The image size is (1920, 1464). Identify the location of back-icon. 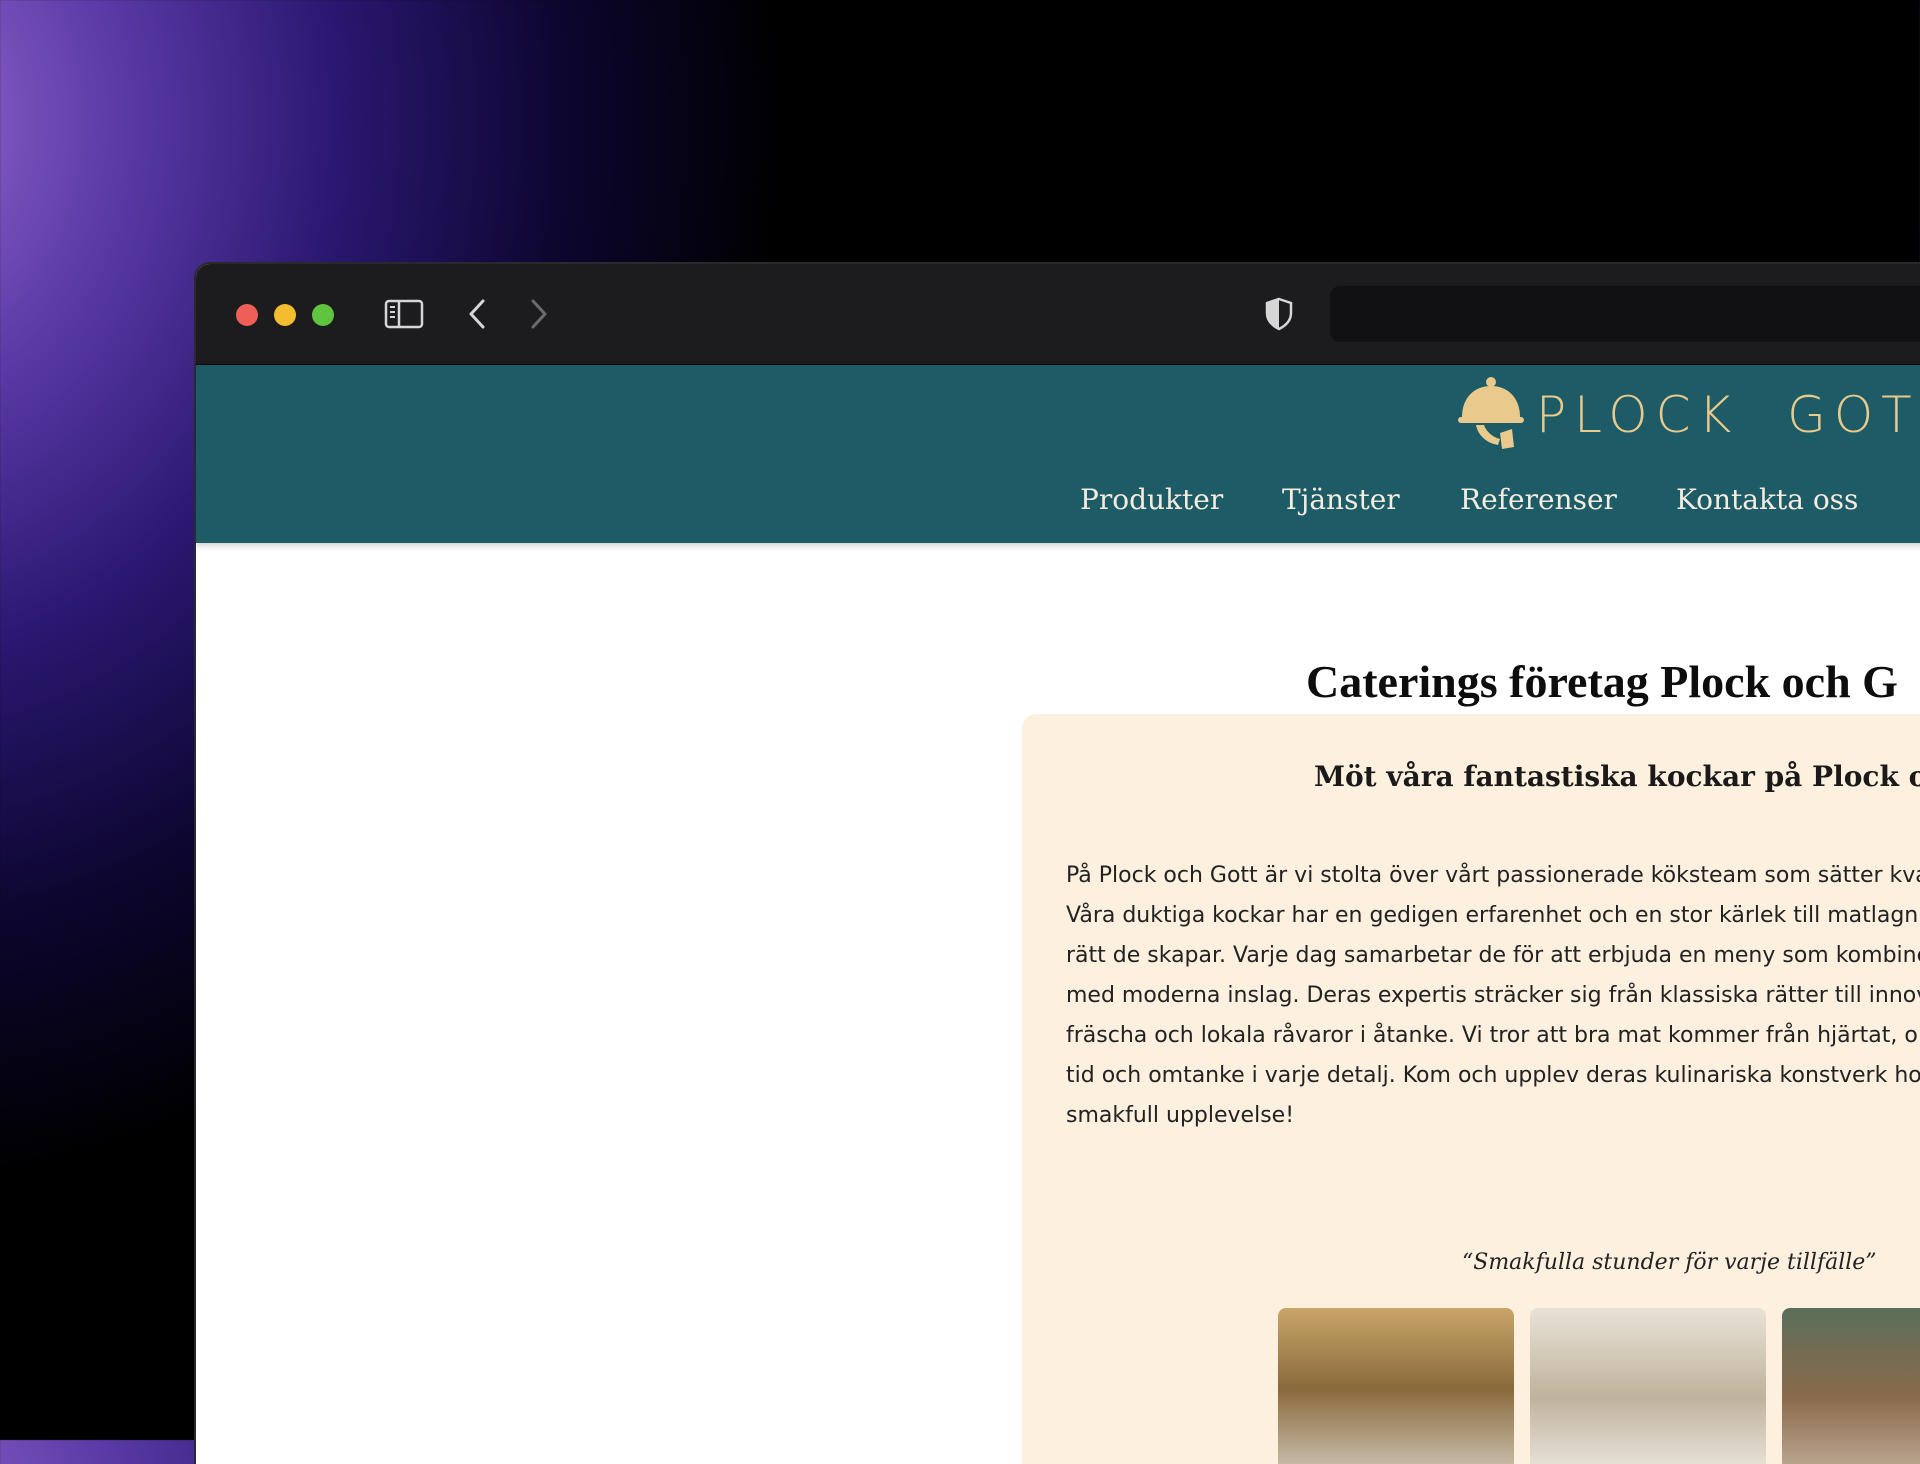
(477, 314).